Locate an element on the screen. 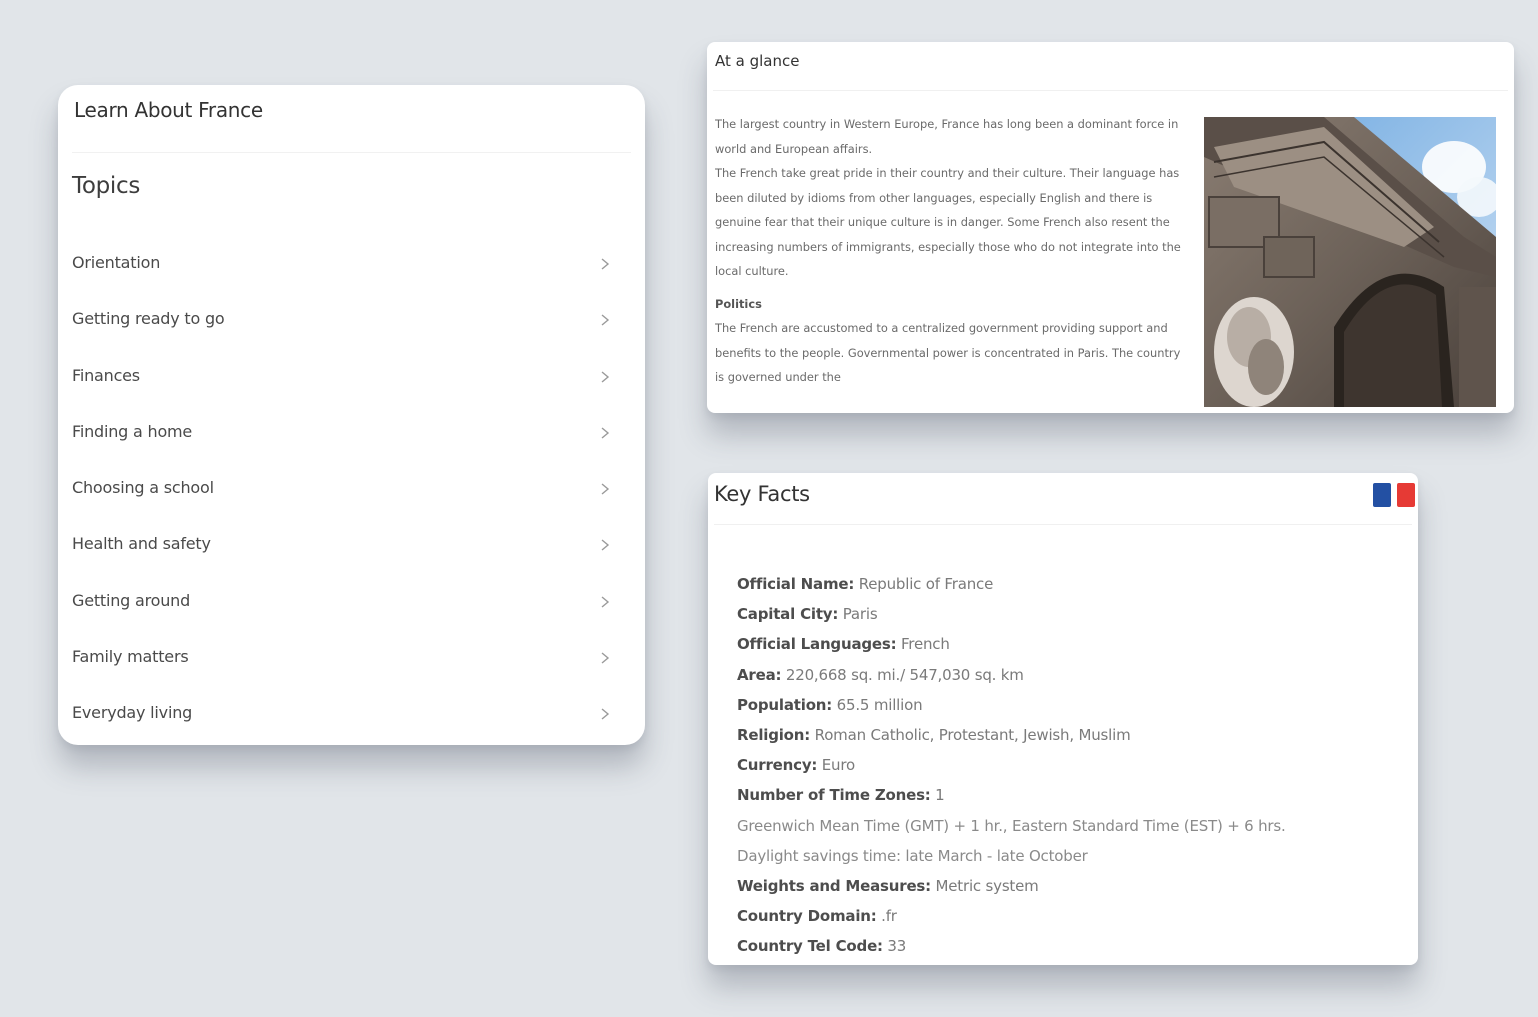 The width and height of the screenshot is (1538, 1017). fact-label: Population: is located at coordinates (785, 704).